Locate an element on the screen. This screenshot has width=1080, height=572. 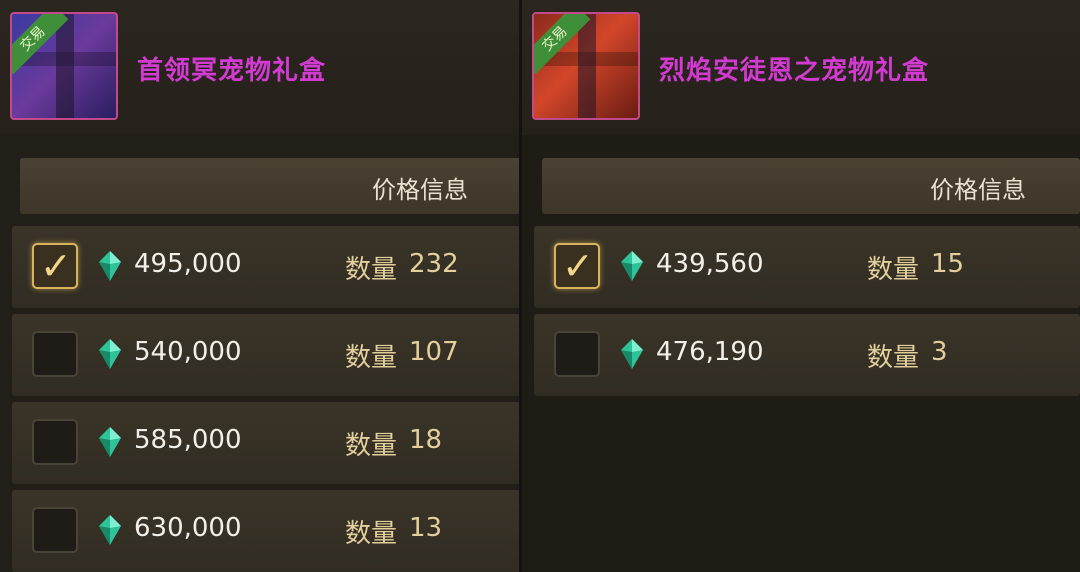
listing-price: 439,560 is located at coordinates (710, 264).